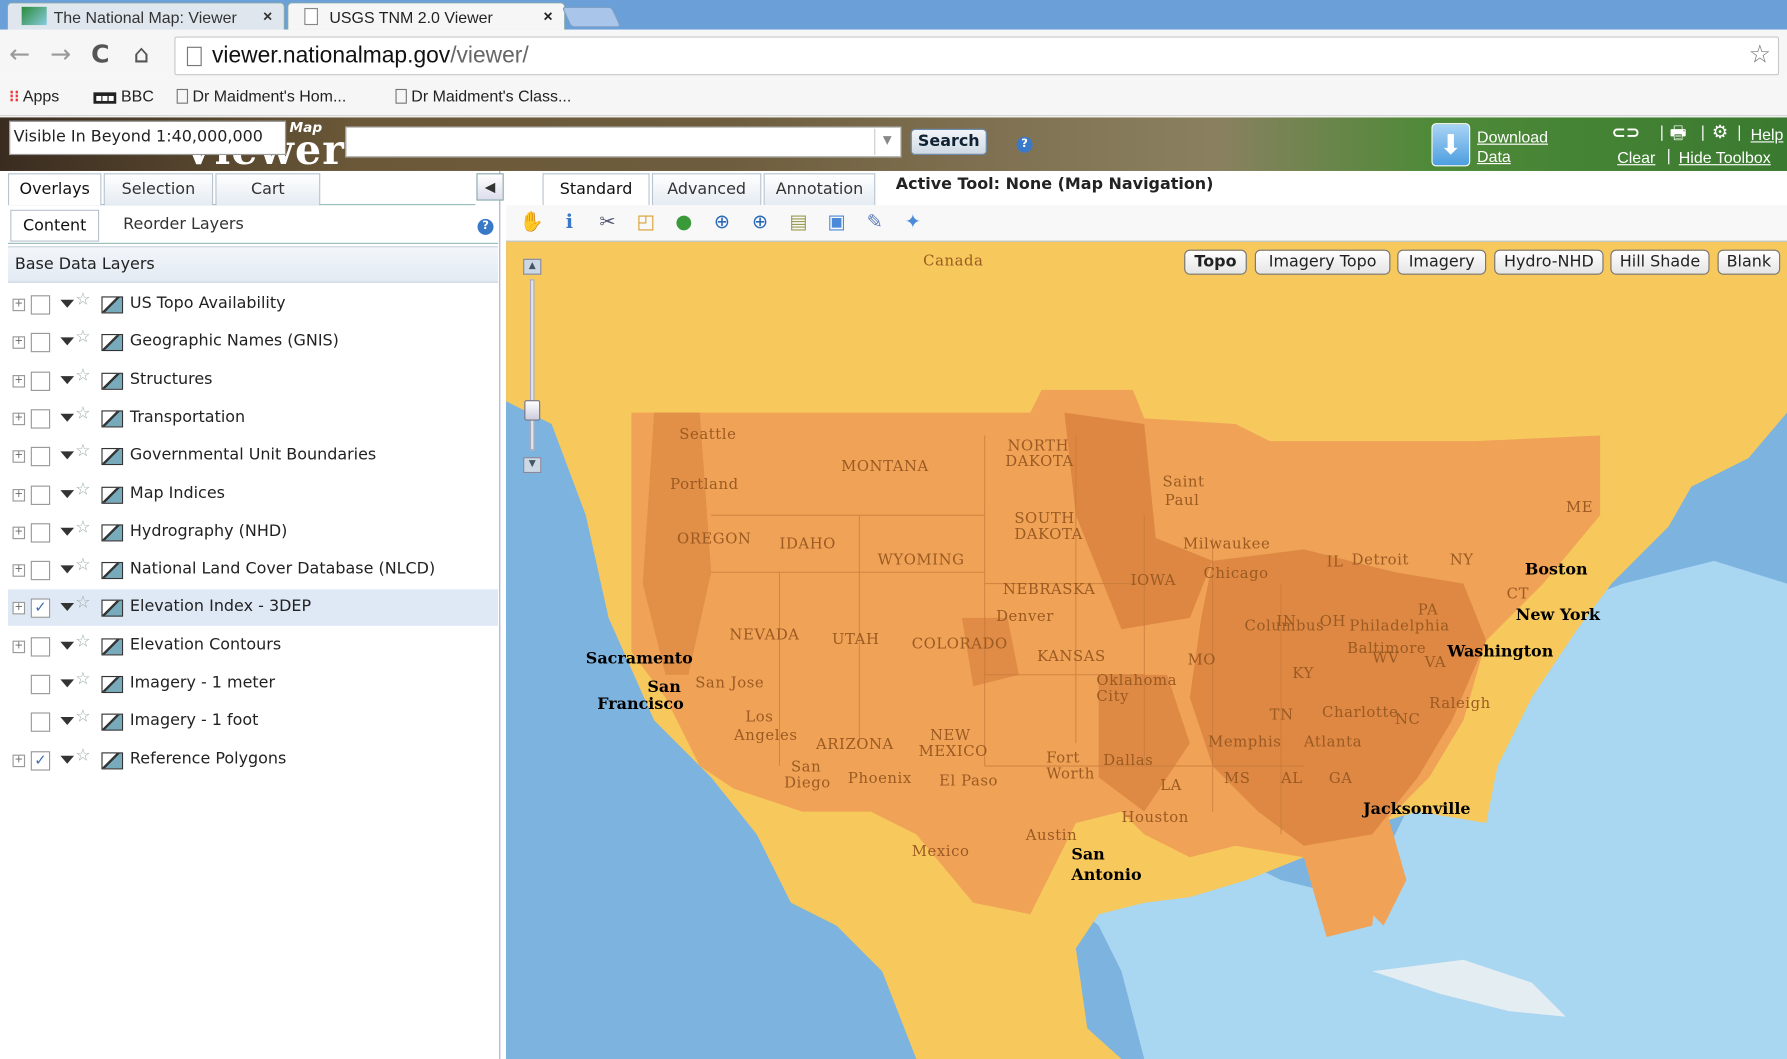  Describe the element at coordinates (253, 342) in the screenshot. I see `layer-row: + ☆ Geographic Names (GNIS)` at that location.